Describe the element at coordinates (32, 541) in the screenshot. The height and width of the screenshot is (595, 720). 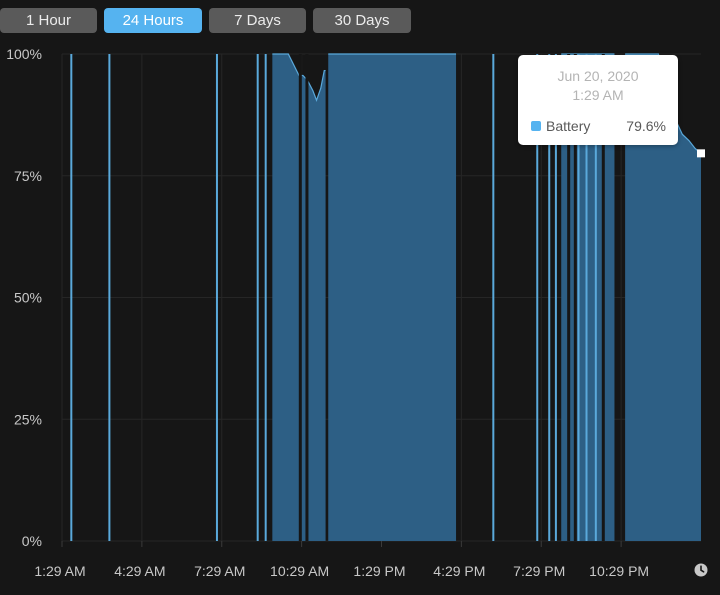
I see `y-tick-label: 0%` at that location.